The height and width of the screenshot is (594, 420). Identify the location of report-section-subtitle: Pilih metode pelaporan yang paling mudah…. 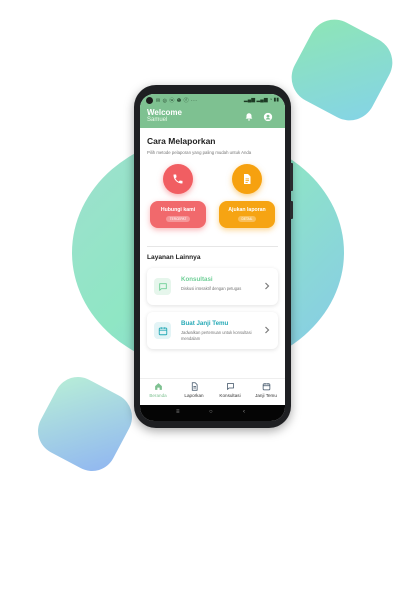
(199, 152).